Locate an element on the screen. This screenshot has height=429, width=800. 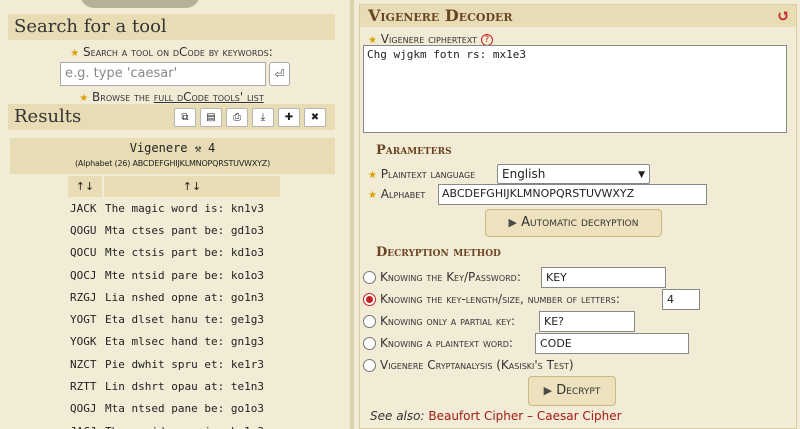
row-text: The nagid wore is: ko1v3 is located at coordinates (191, 427).